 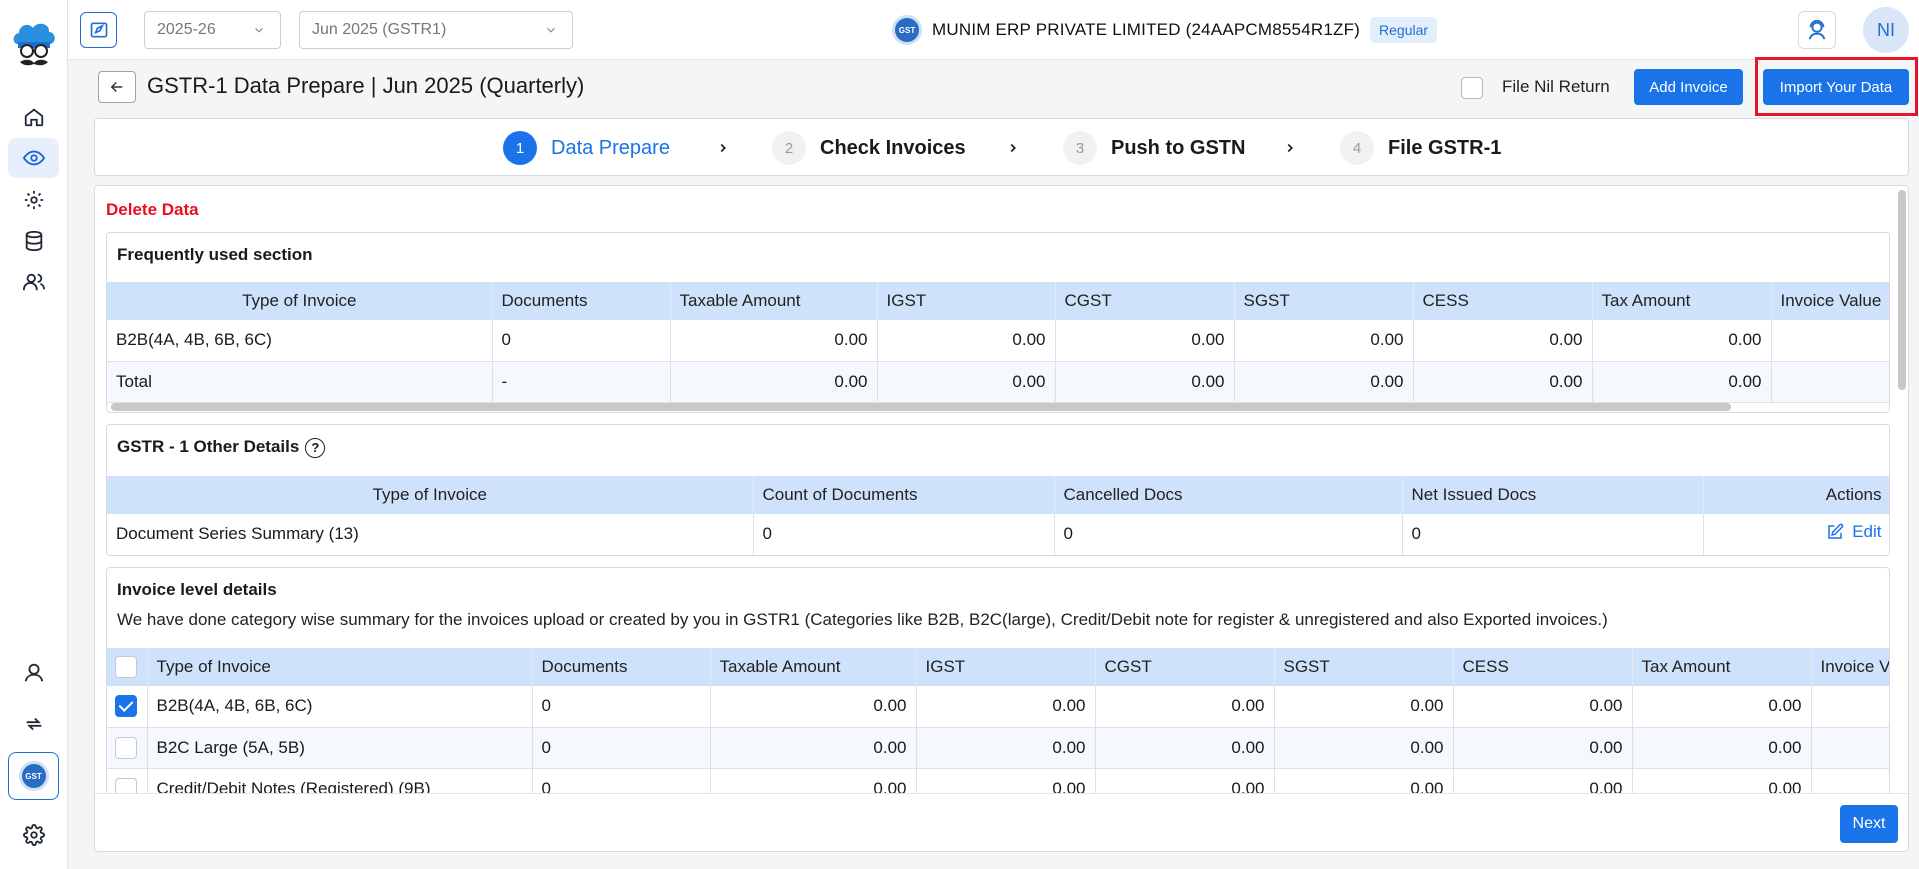 I want to click on gst-logo-icon: GST, so click(x=907, y=30).